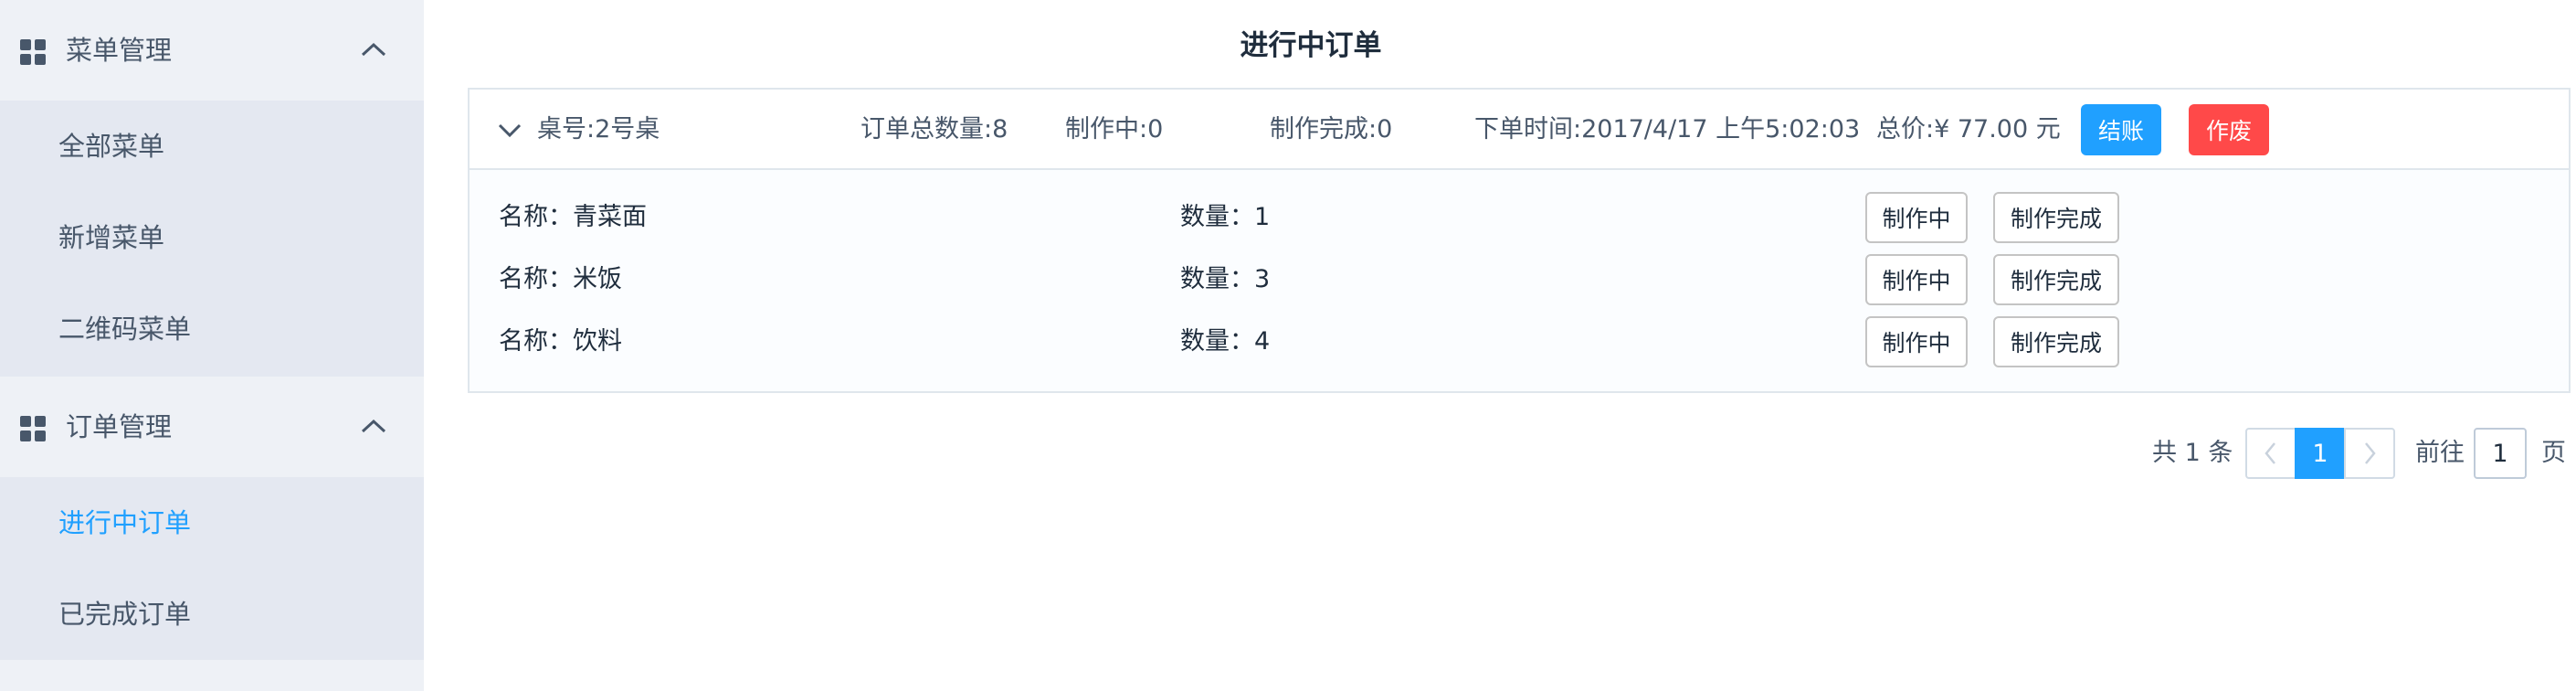 The width and height of the screenshot is (2576, 691). I want to click on item-name: 名称：青菜面, so click(573, 217).